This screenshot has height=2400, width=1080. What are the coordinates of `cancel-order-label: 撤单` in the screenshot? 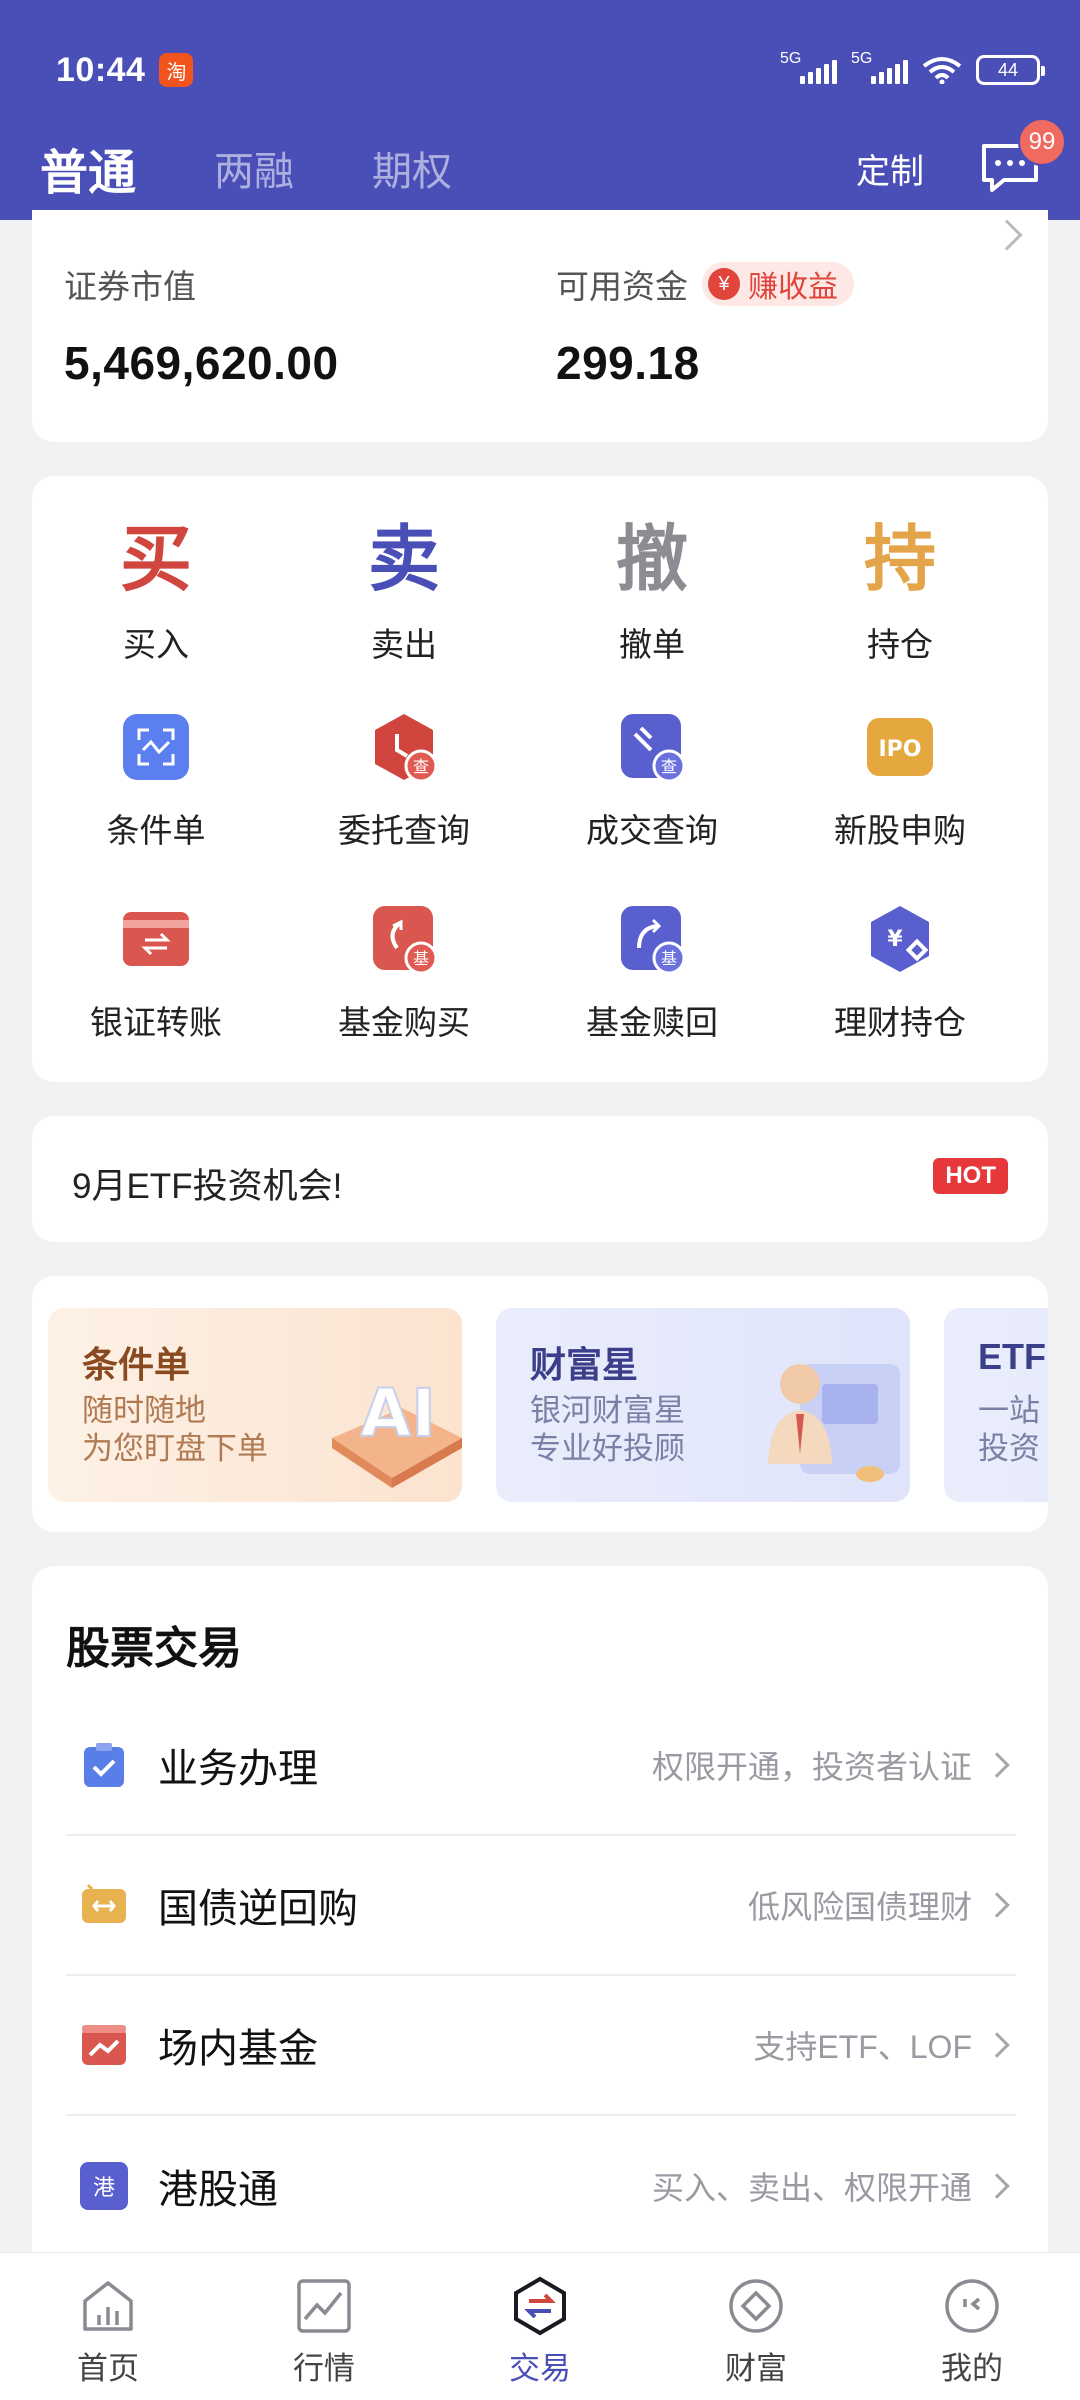 It's located at (652, 644).